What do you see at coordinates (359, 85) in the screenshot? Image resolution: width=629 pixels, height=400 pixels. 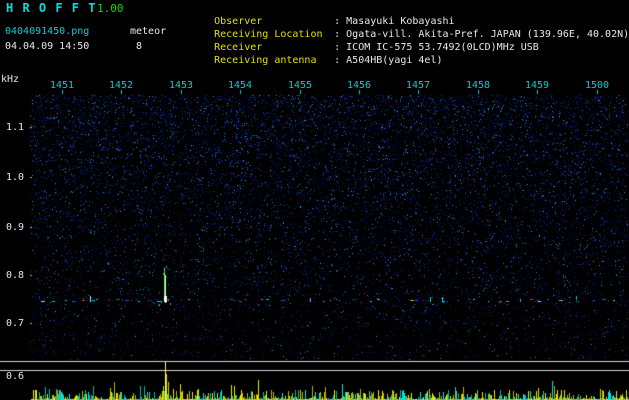 I see `x-tick-label: 1456` at bounding box center [359, 85].